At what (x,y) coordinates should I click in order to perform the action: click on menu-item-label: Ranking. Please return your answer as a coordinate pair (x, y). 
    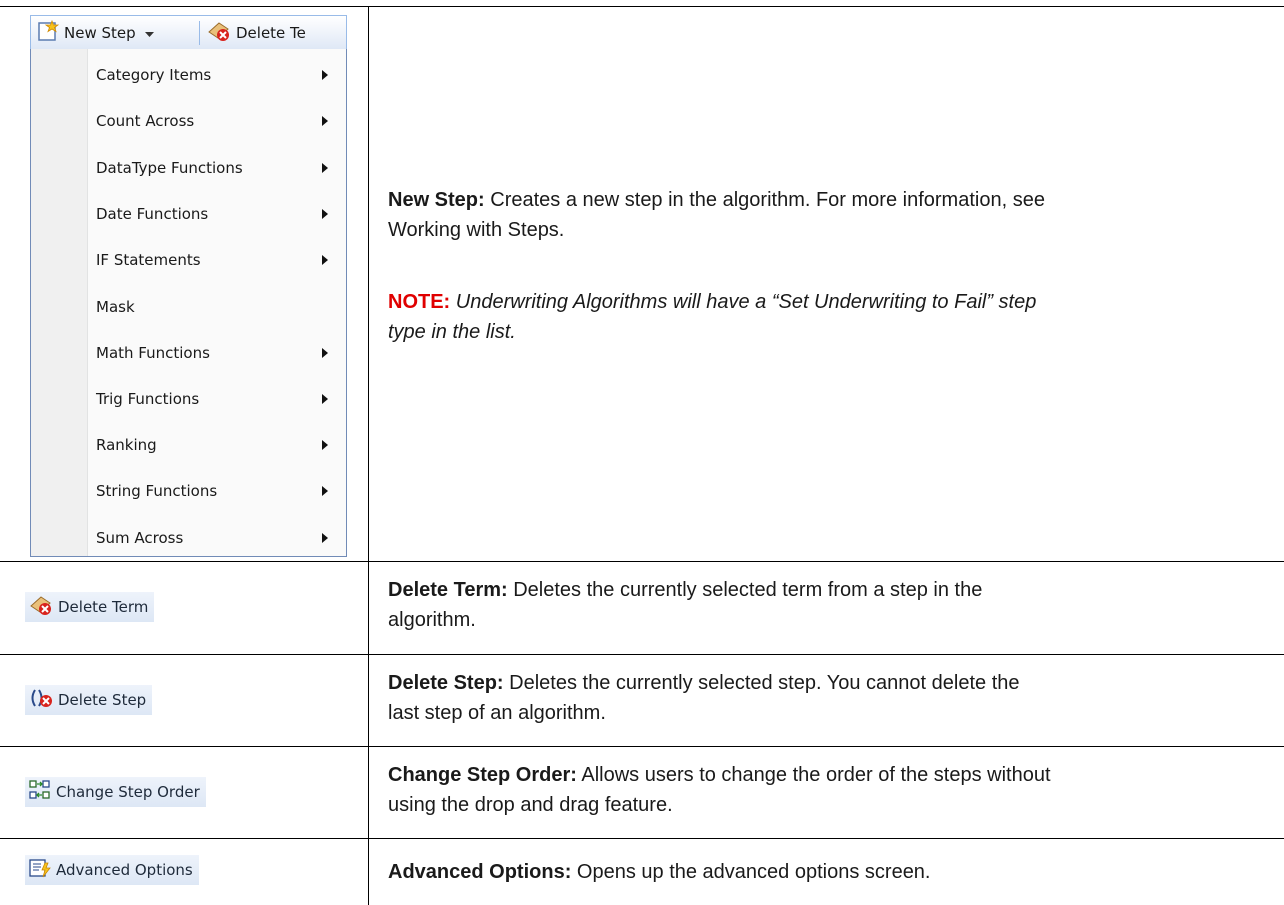
    Looking at the image, I should click on (126, 445).